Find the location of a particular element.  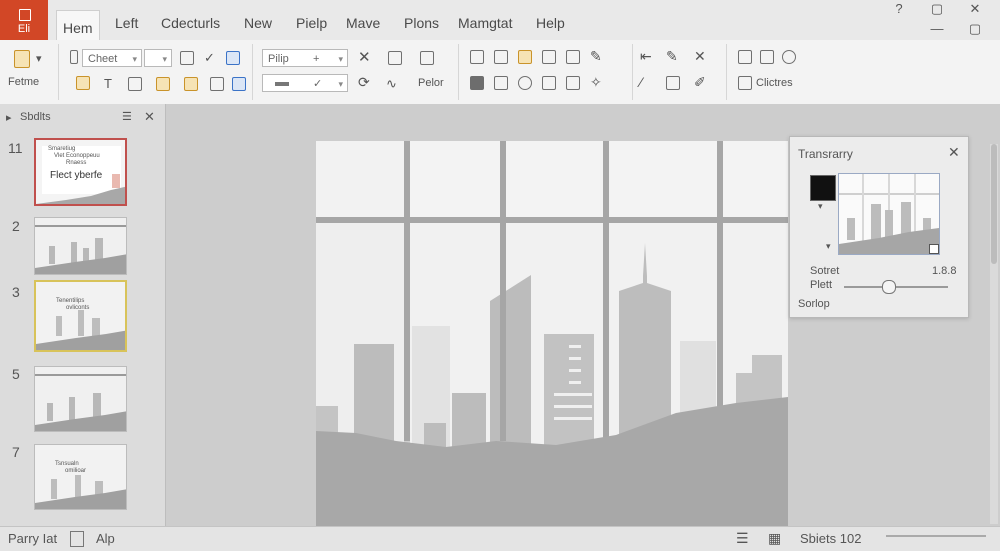

close-window-icon: ✕ is located at coordinates (975, 9).